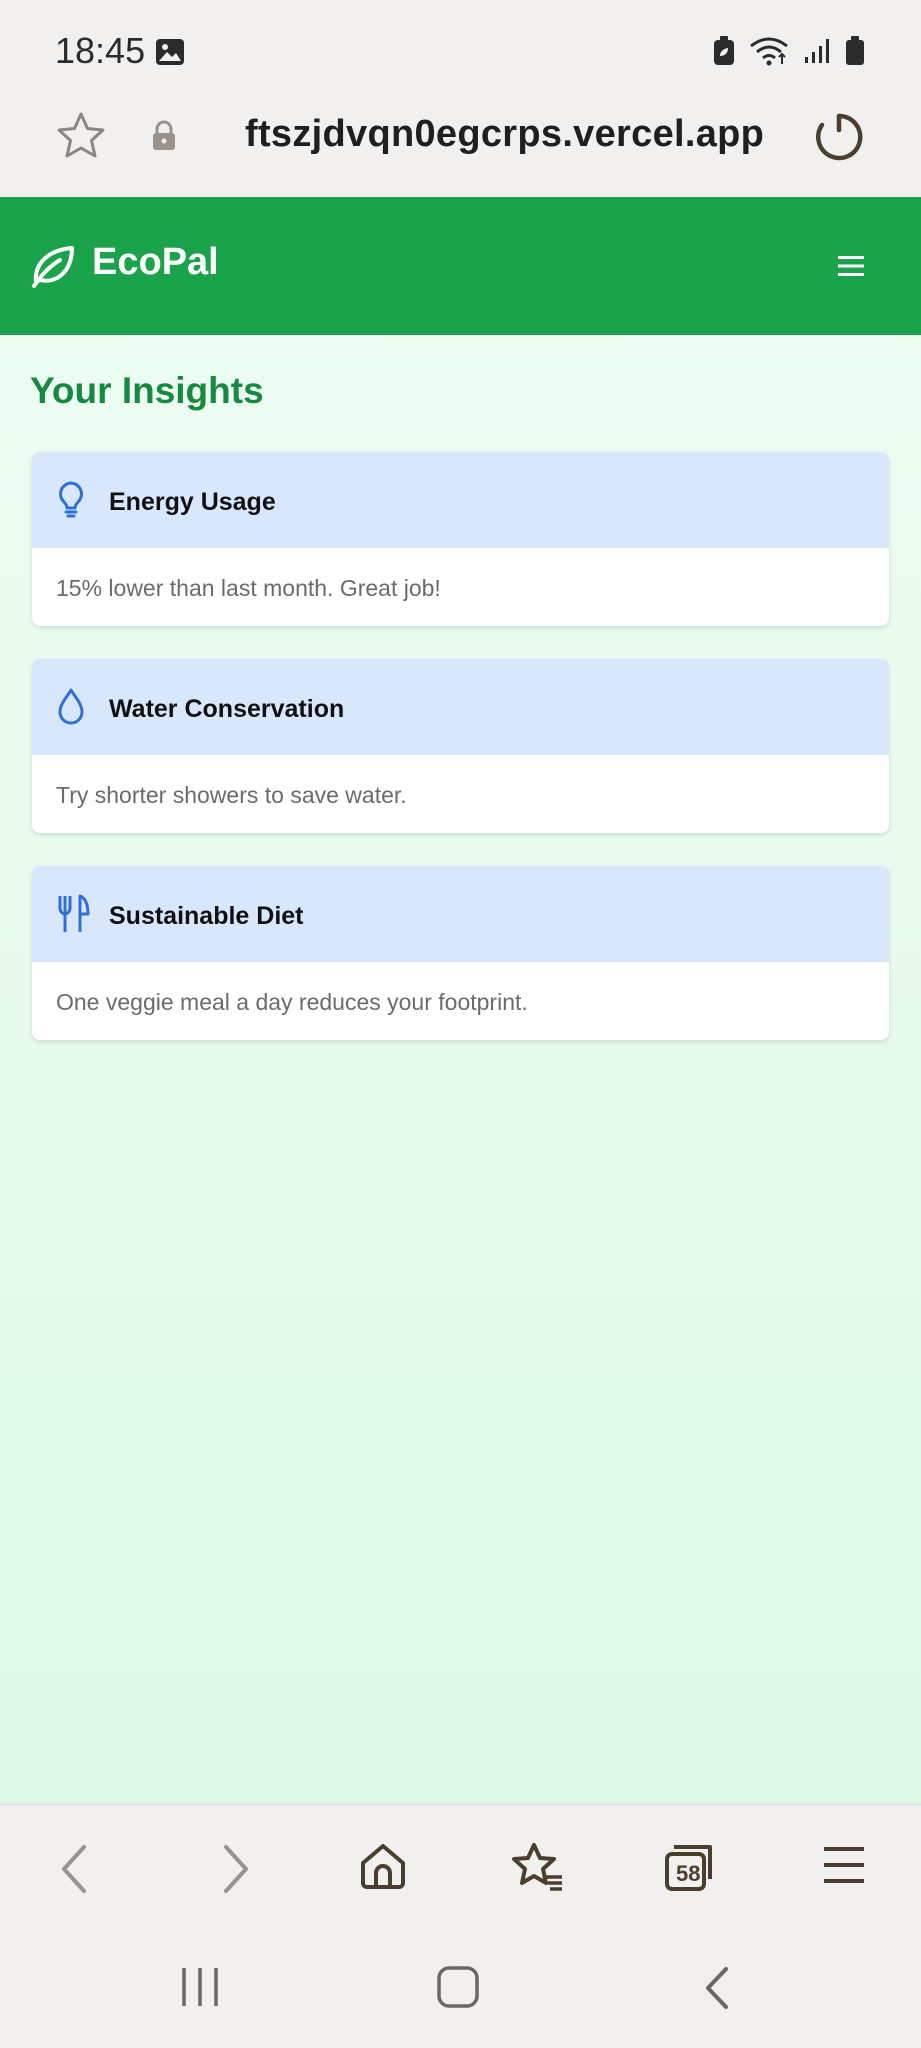 The height and width of the screenshot is (2048, 921). Describe the element at coordinates (248, 588) in the screenshot. I see `card-text: 15% lower than last month. Great job!` at that location.